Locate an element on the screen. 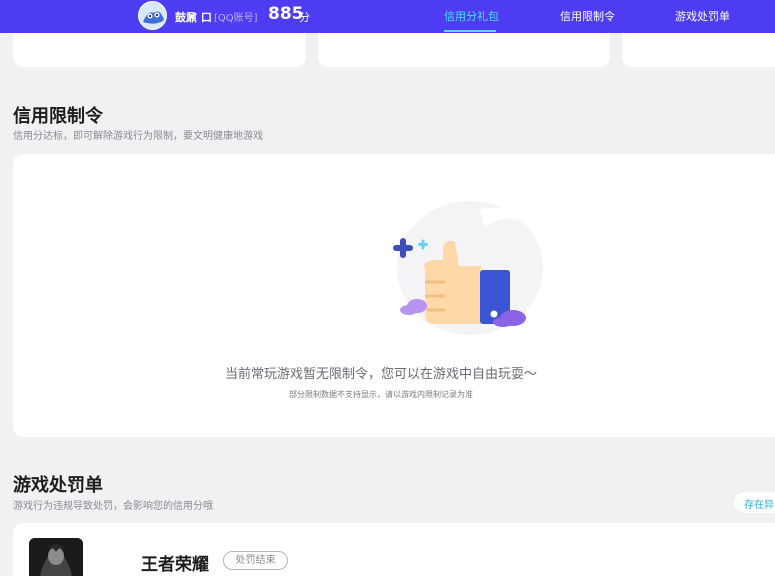  tab-credit-limit: 信用限制令 is located at coordinates (587, 16).